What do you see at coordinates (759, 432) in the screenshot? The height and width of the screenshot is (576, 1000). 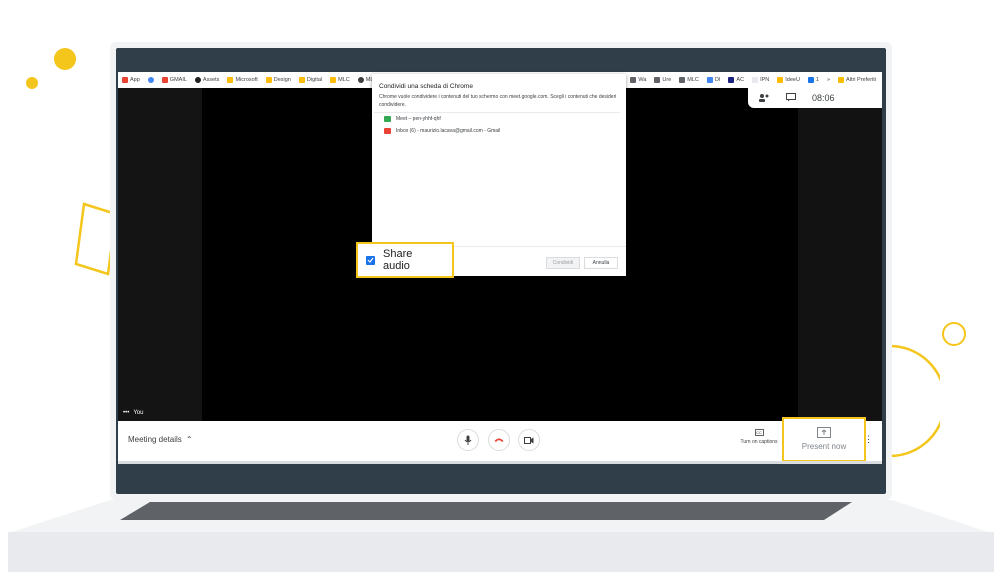 I see `captions-icon: CC` at bounding box center [759, 432].